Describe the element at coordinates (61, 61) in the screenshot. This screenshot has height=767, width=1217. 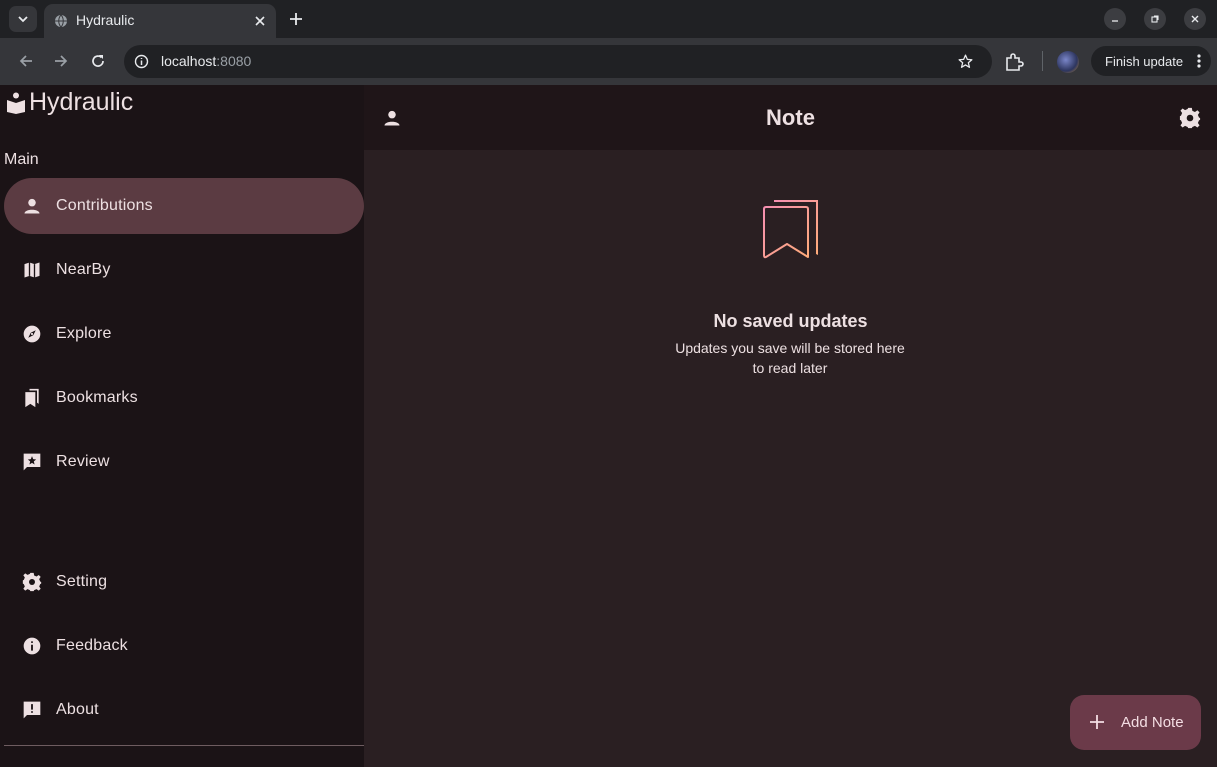
I see `forward-arrow-icon` at that location.